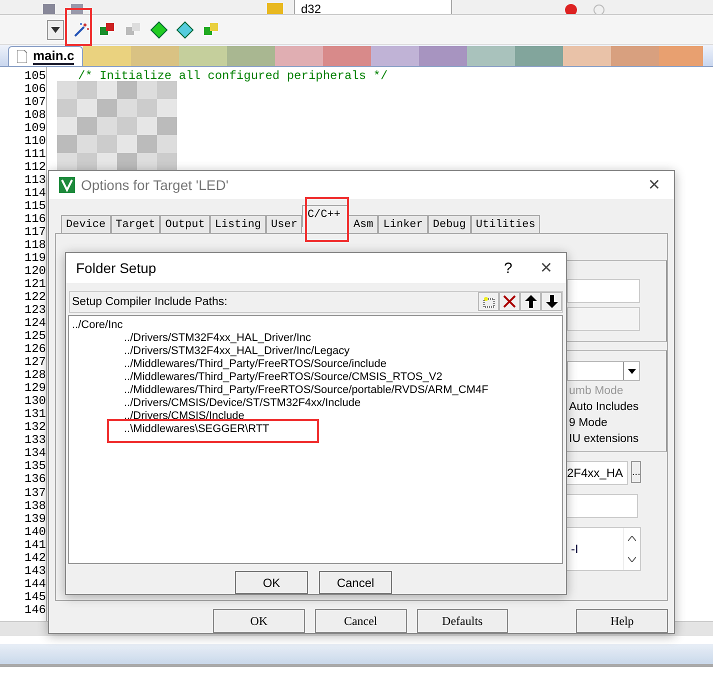  What do you see at coordinates (35, 597) in the screenshot?
I see `line-number: 145` at bounding box center [35, 597].